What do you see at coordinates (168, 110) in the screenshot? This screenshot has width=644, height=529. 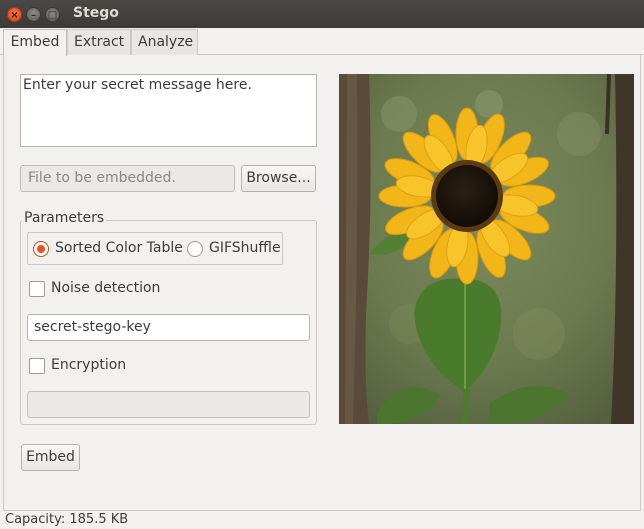 I see `secret-message-textarea: Enter your secret message here.` at bounding box center [168, 110].